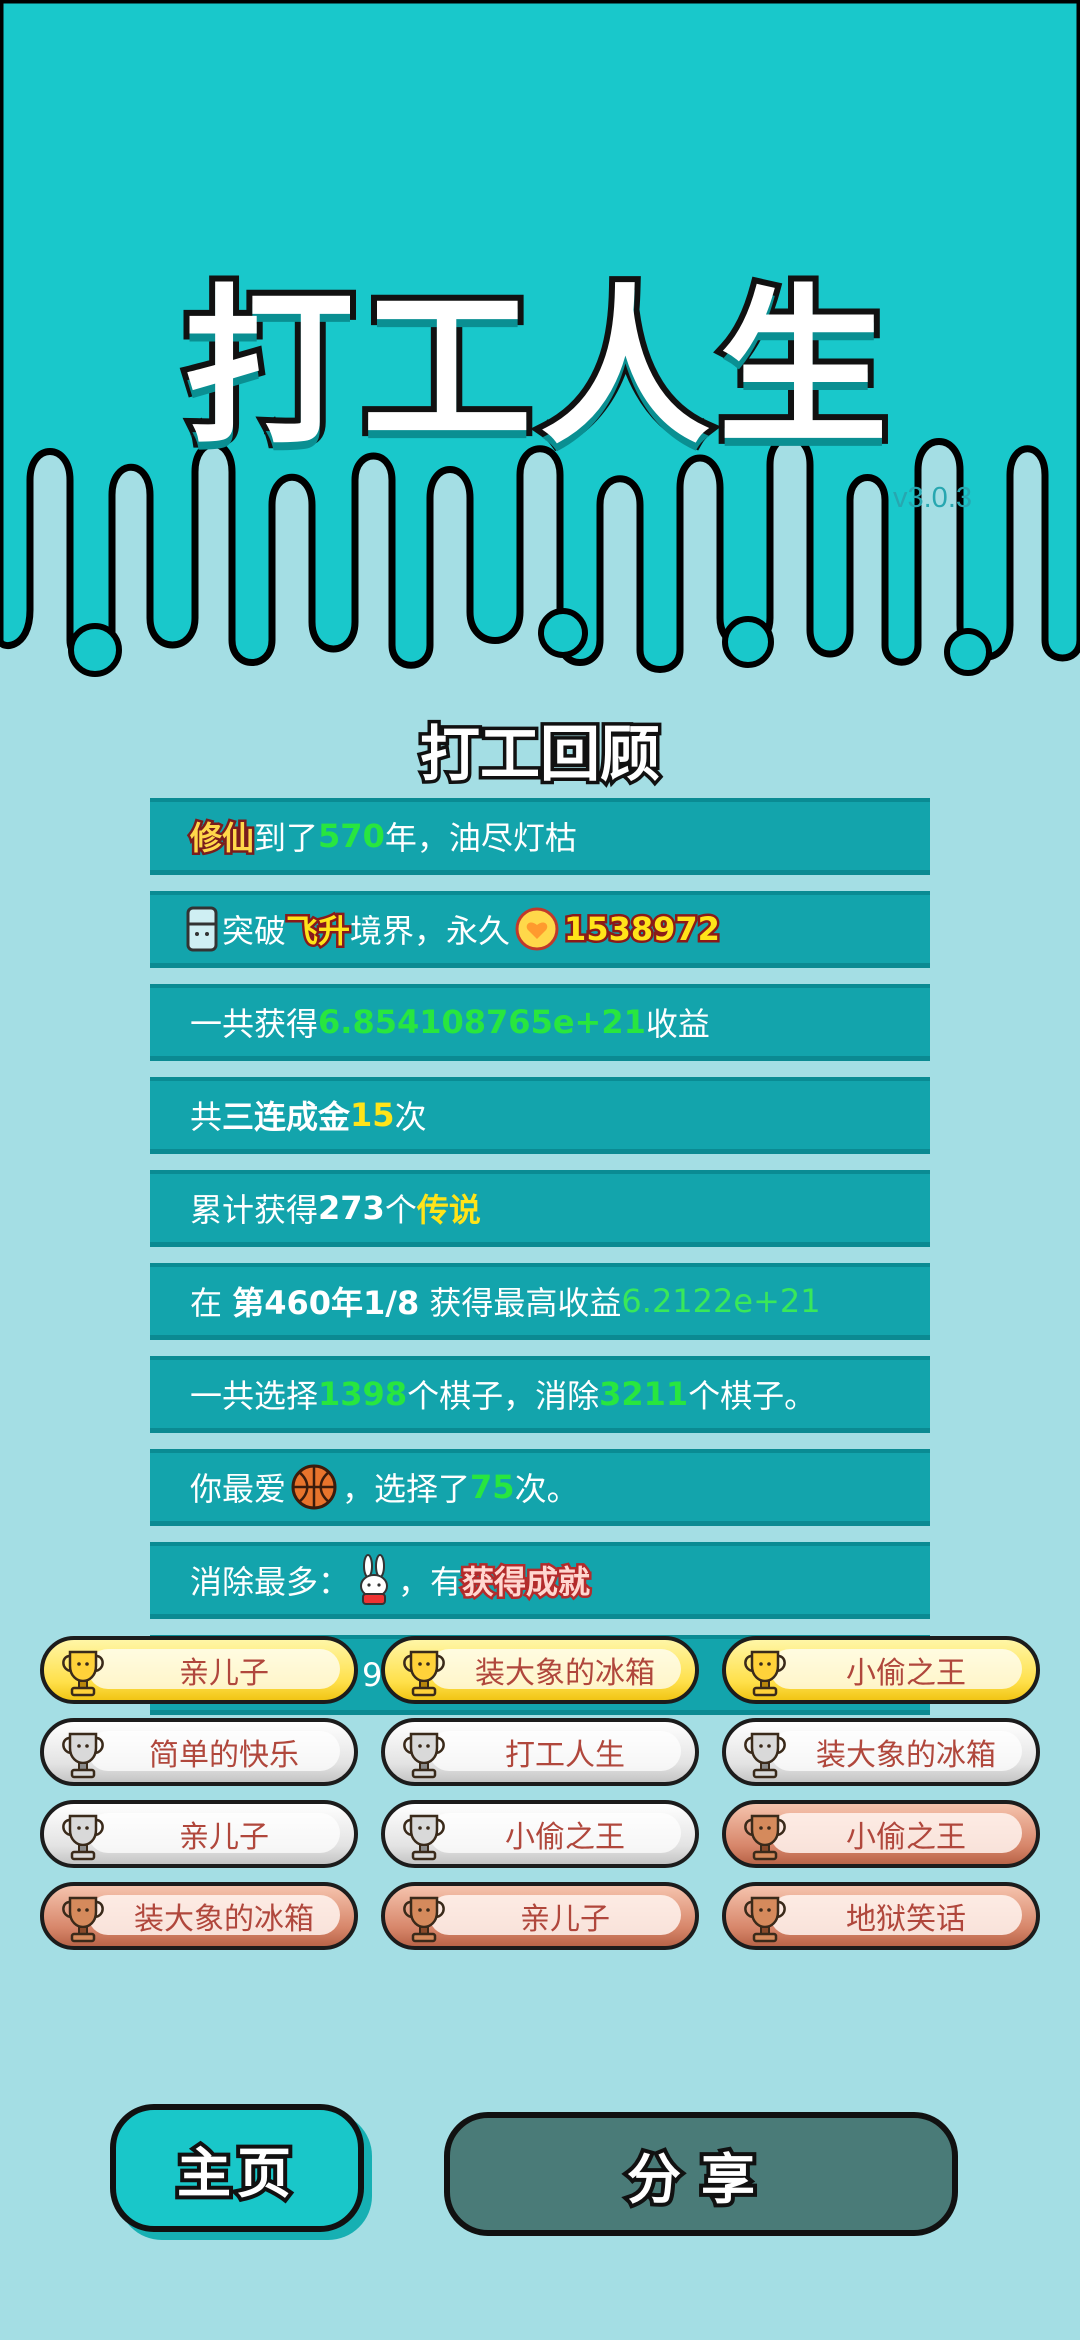 The height and width of the screenshot is (2340, 1080). I want to click on achievement-label: 地狱笑话, so click(906, 1919).